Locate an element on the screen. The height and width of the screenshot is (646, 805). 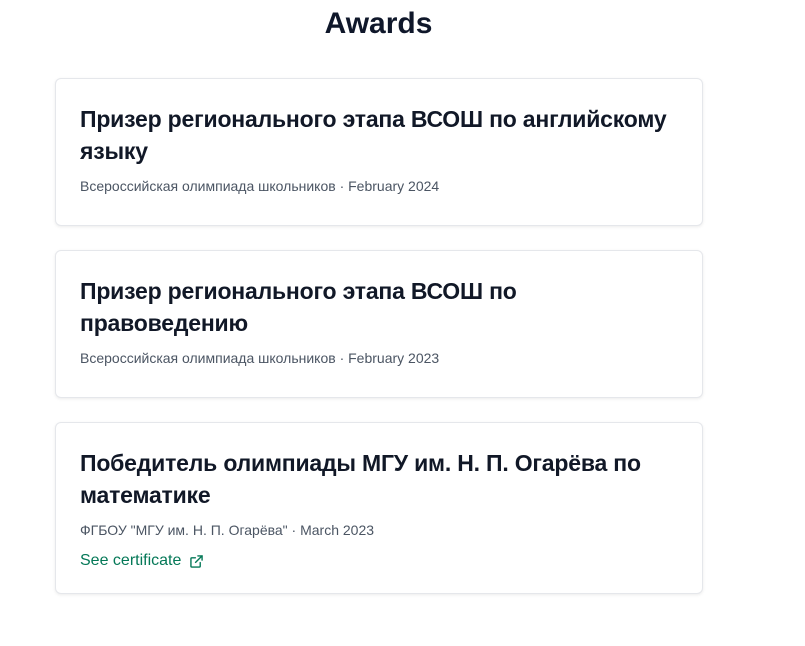
award-issuer: ФГБОУ "МГУ им. Н. П. Огарёва" is located at coordinates (184, 530).